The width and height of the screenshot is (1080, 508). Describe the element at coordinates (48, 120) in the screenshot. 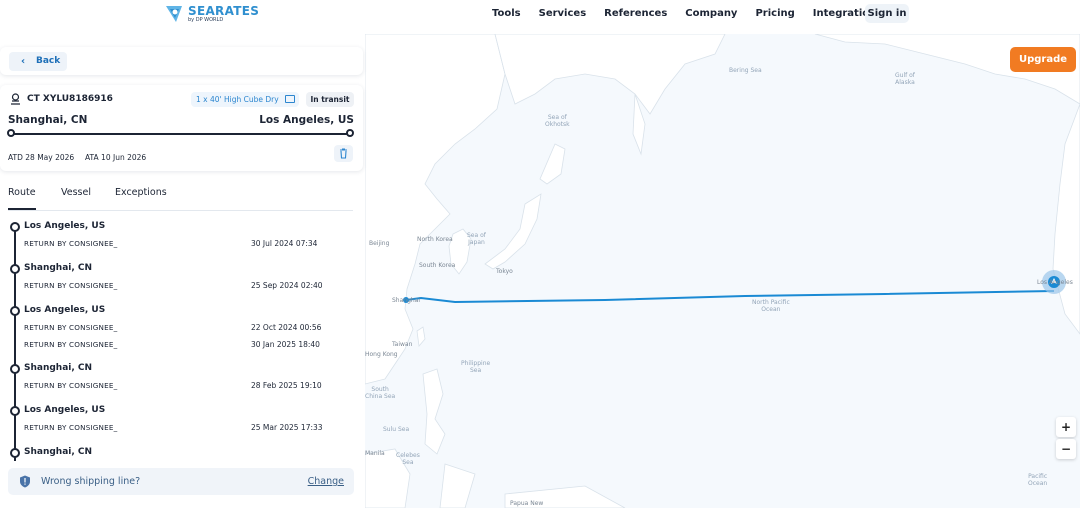

I see `origin-port: Shanghai, CN` at that location.